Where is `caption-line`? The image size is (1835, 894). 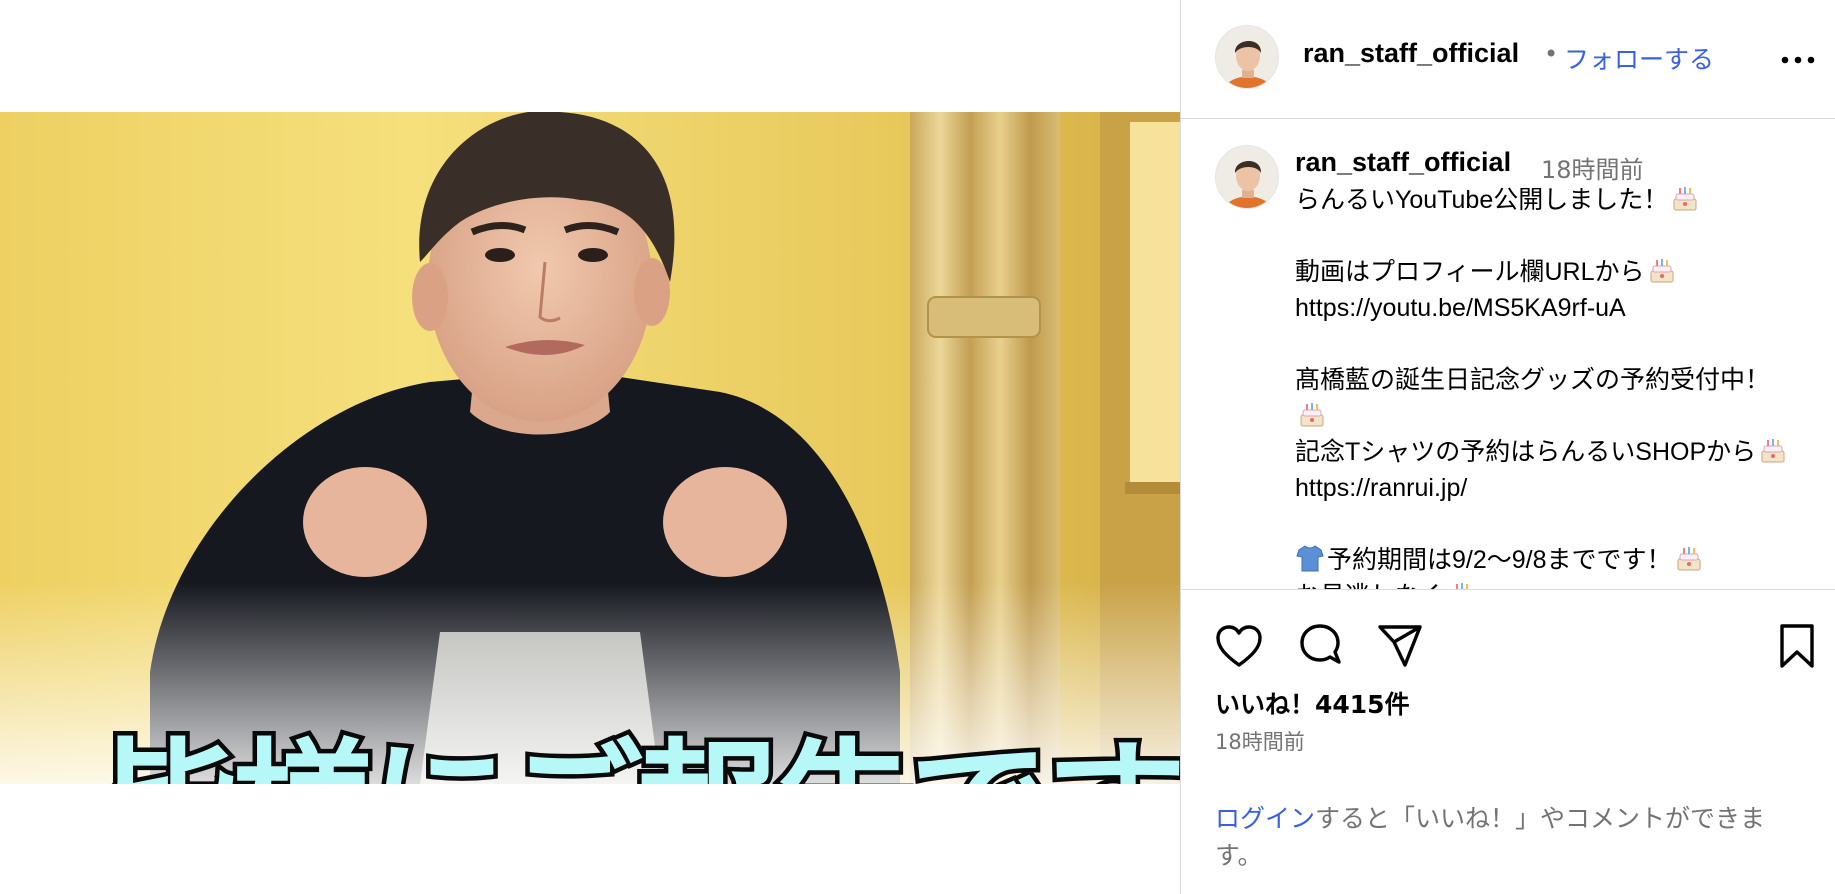 caption-line is located at coordinates (1562, 416).